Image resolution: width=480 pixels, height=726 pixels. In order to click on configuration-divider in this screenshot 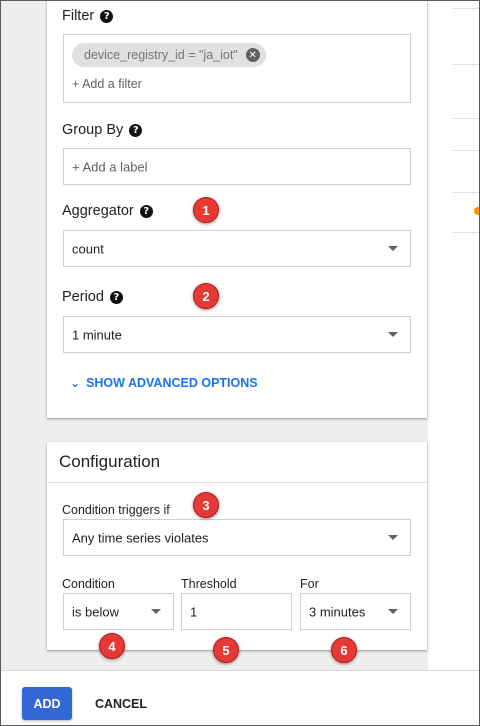, I will do `click(237, 482)`.